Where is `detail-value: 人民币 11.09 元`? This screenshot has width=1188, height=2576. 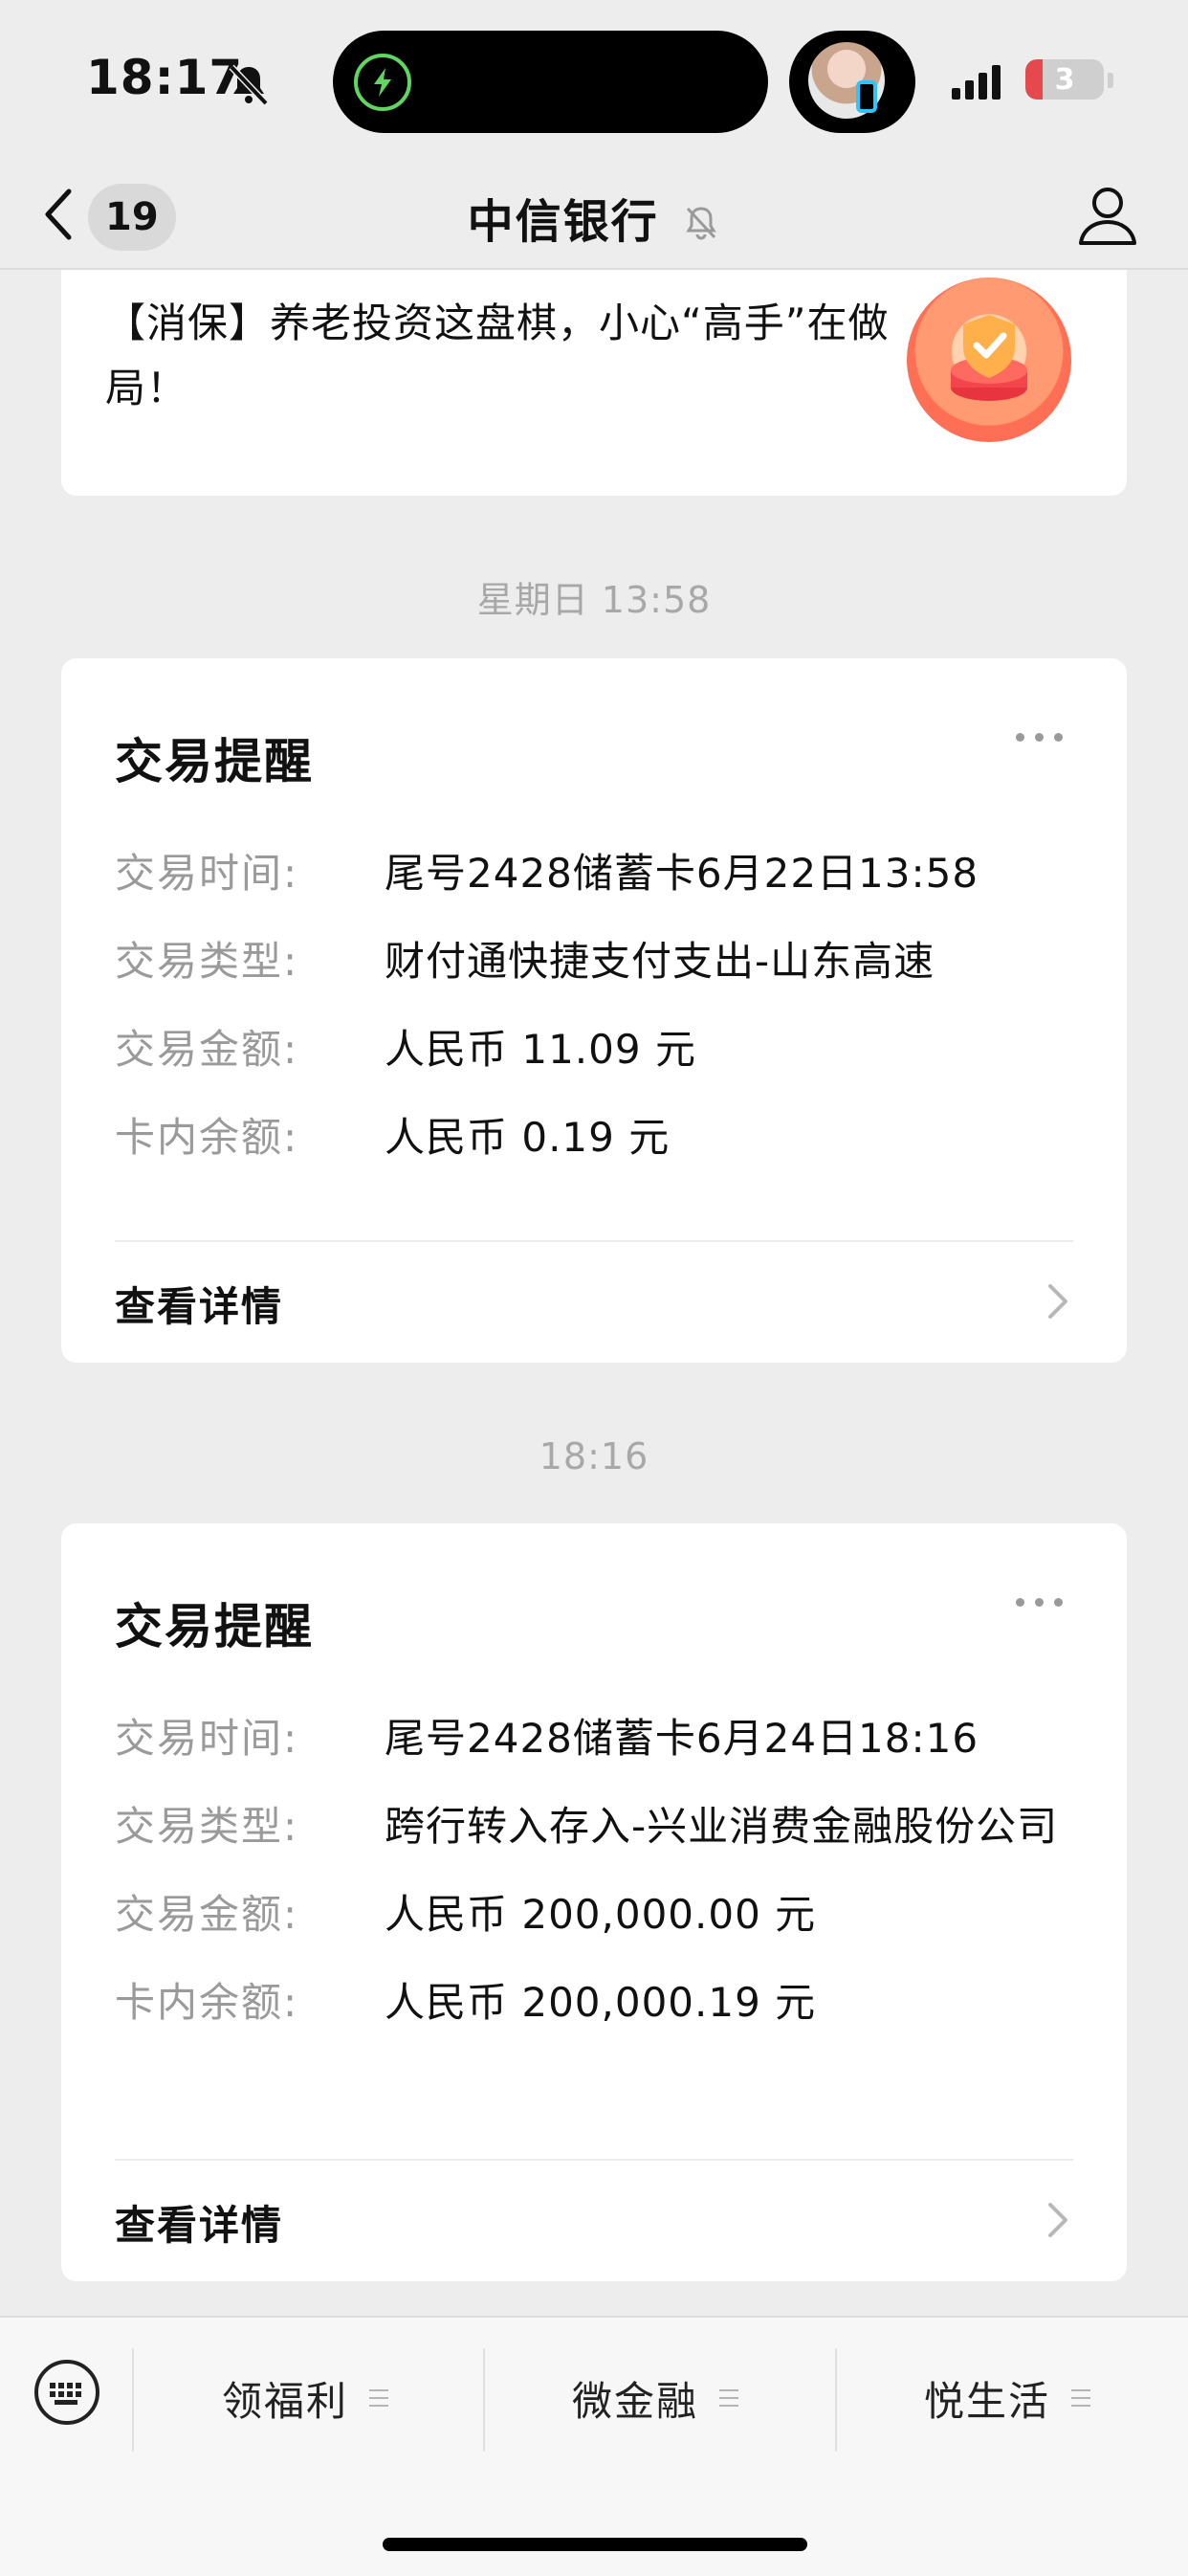
detail-value: 人民币 11.09 元 is located at coordinates (540, 1049).